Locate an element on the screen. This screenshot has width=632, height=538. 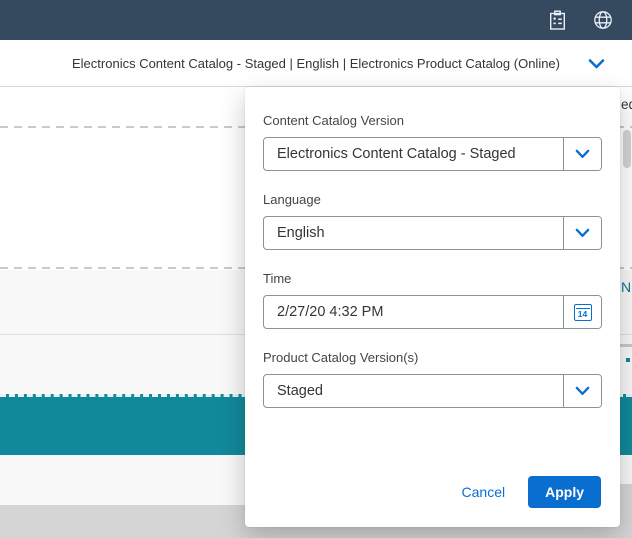
select-value: English is located at coordinates (301, 233).